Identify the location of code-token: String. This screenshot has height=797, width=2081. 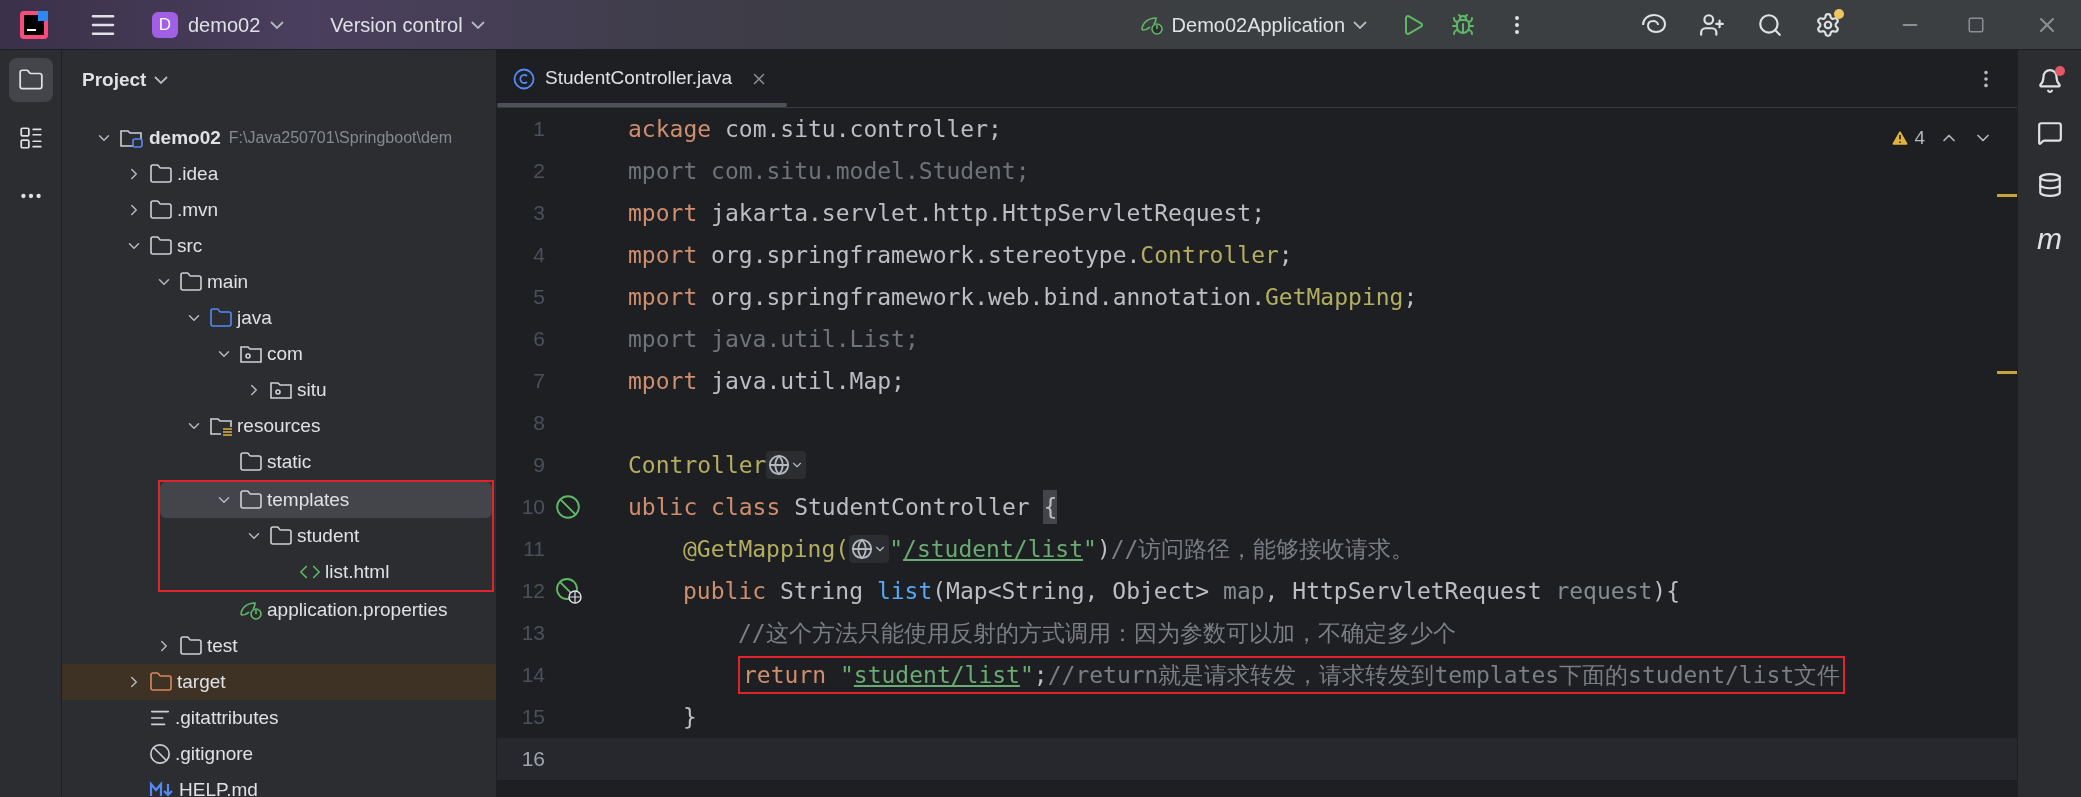
(821, 591).